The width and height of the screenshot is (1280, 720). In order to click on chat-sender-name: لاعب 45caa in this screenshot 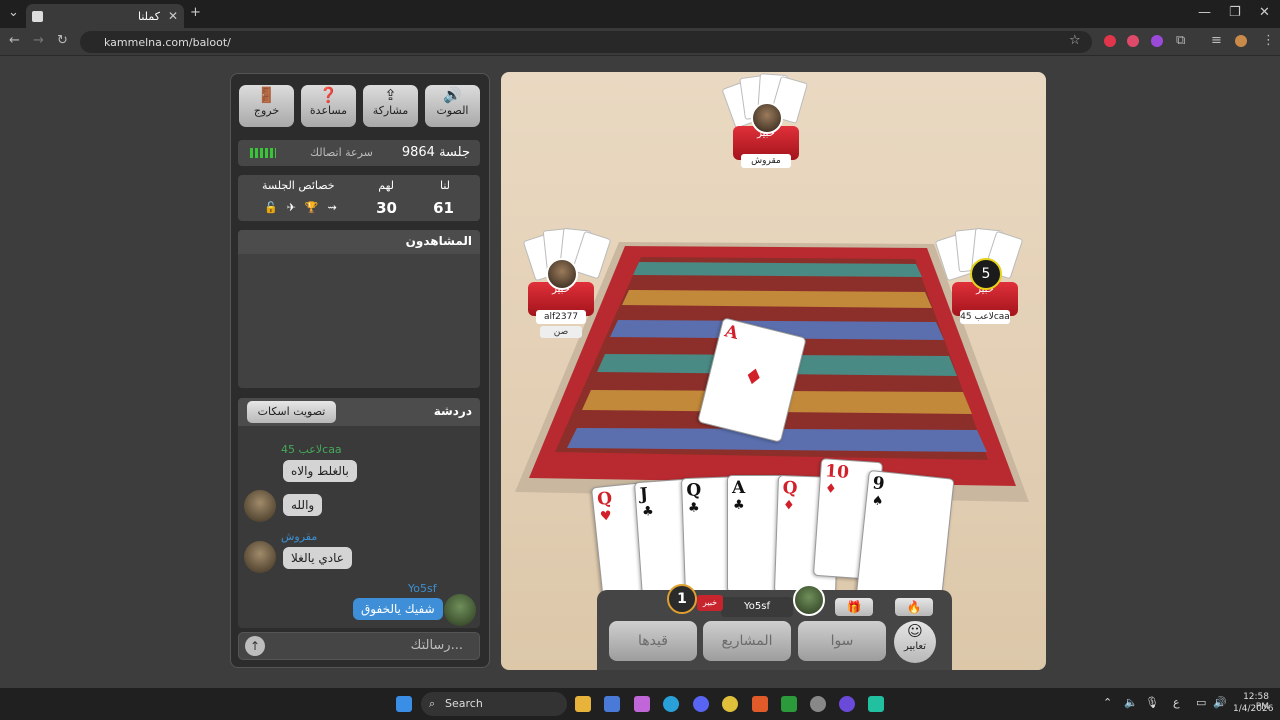, I will do `click(311, 449)`.